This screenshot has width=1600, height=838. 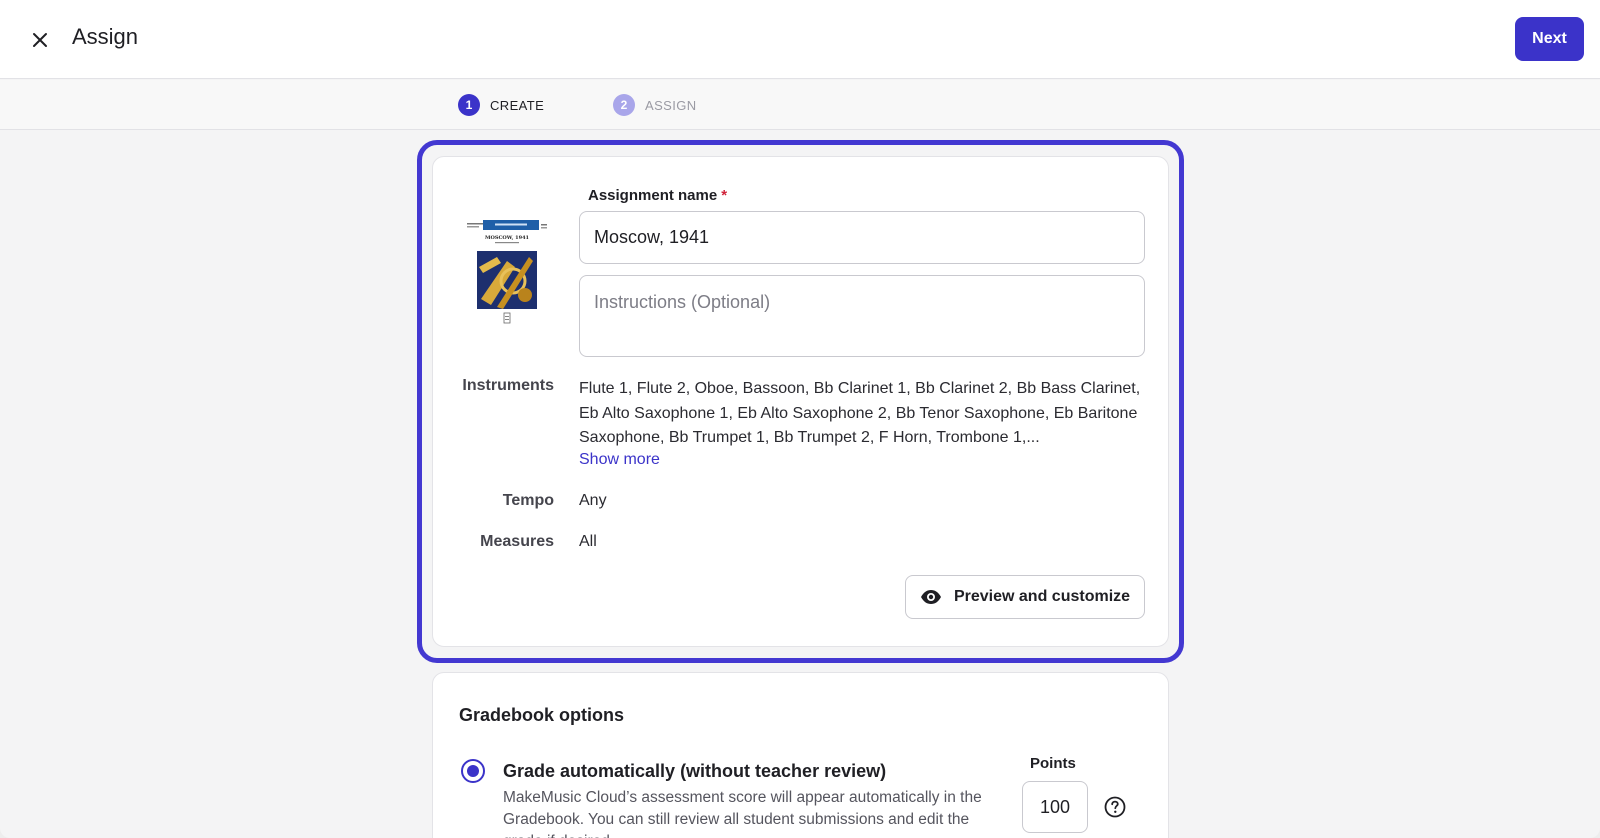 What do you see at coordinates (469, 105) in the screenshot?
I see `step-number: 1` at bounding box center [469, 105].